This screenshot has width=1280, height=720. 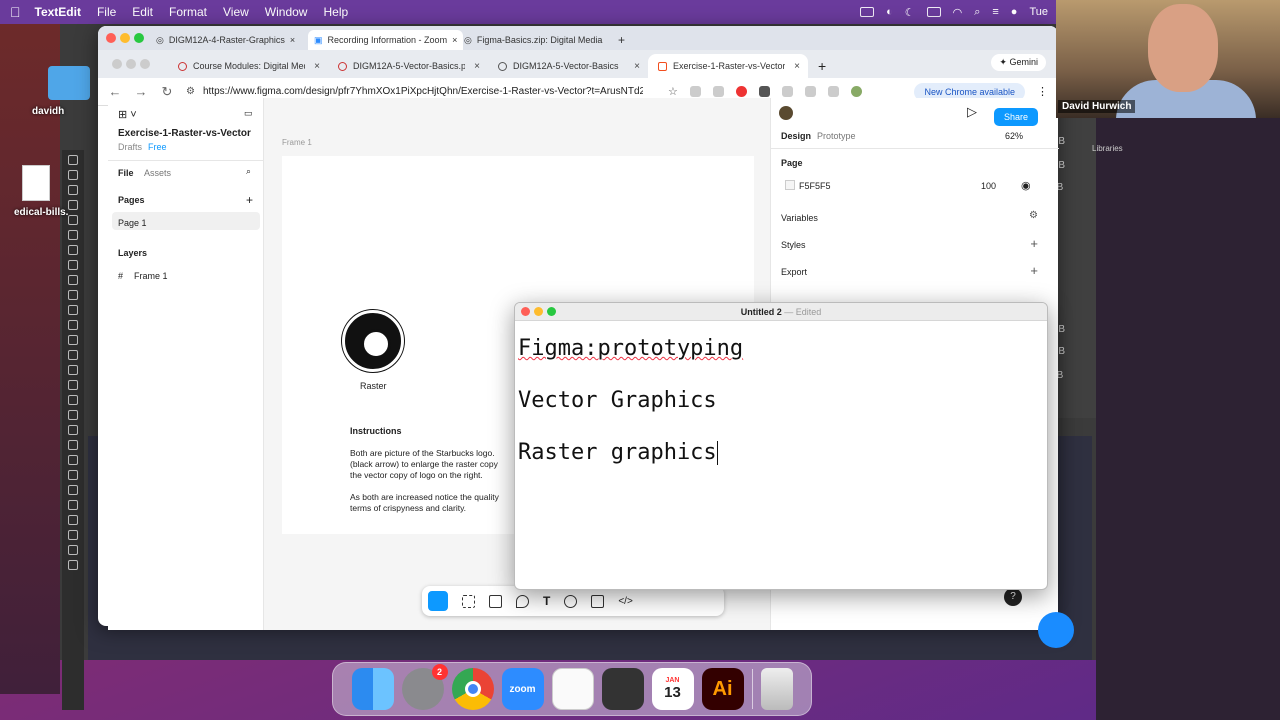 I want to click on page-item: Page 1, so click(x=132, y=223).